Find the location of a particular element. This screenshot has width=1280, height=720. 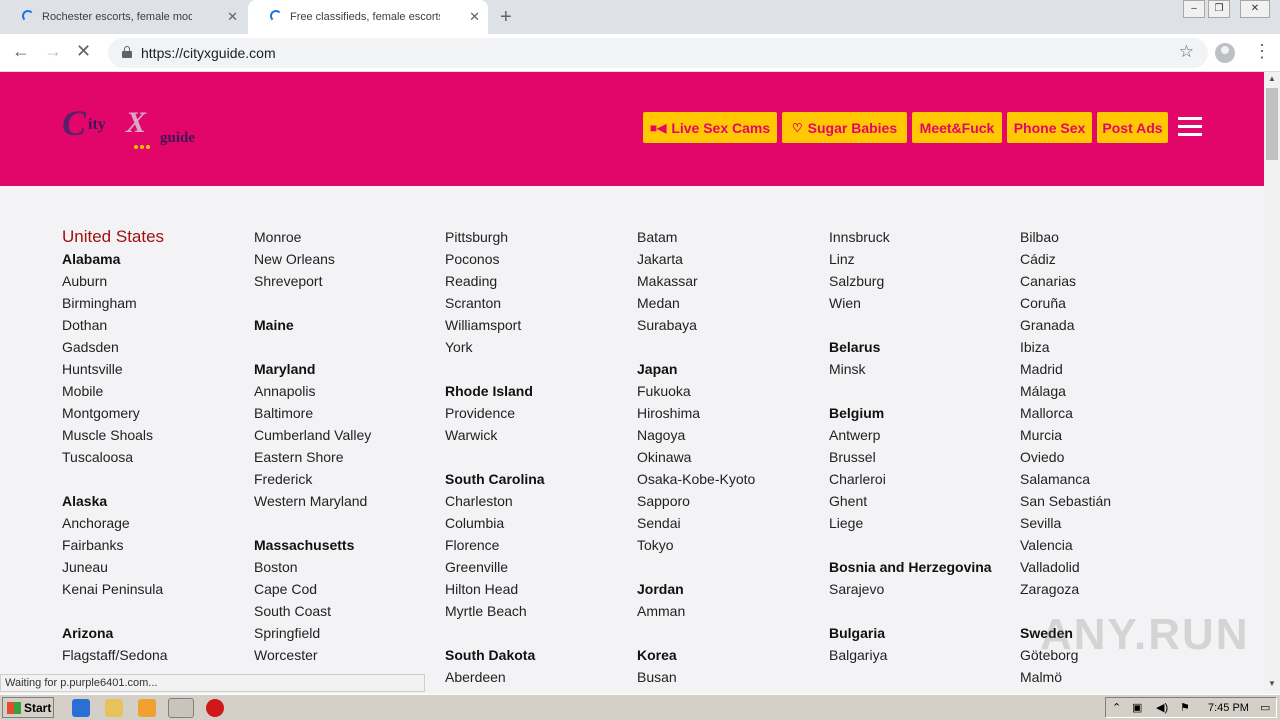

city-link: Anchorage is located at coordinates (157, 523).